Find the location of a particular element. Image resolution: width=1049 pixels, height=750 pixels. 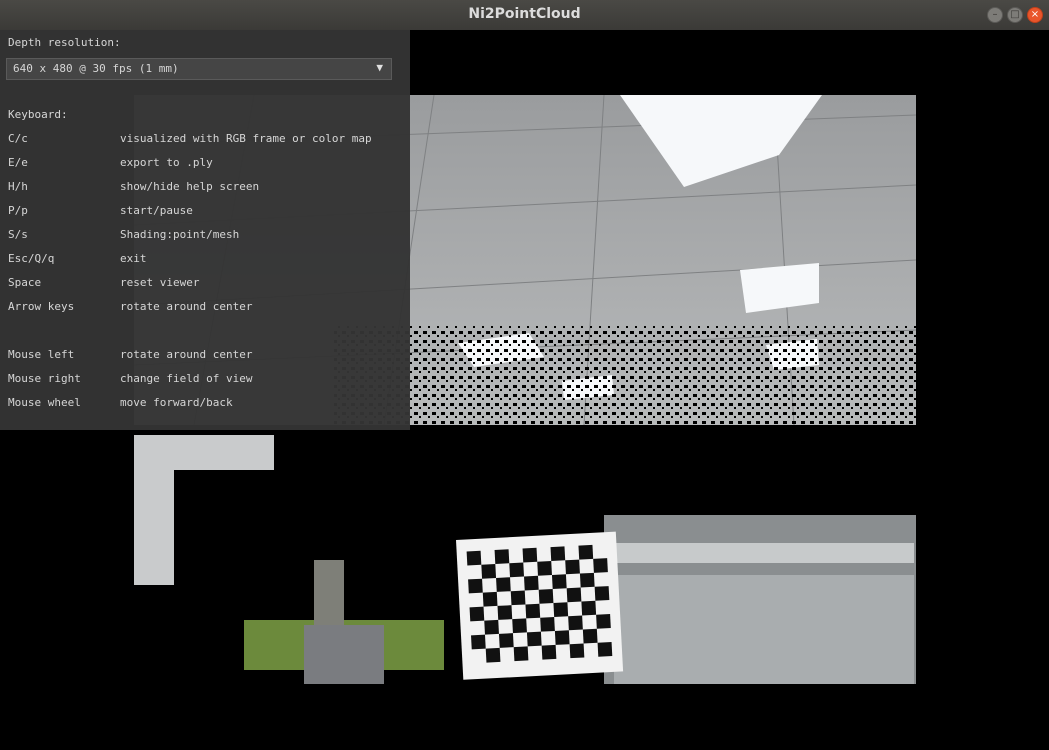

mouse-key: Mouse right is located at coordinates (44, 378).